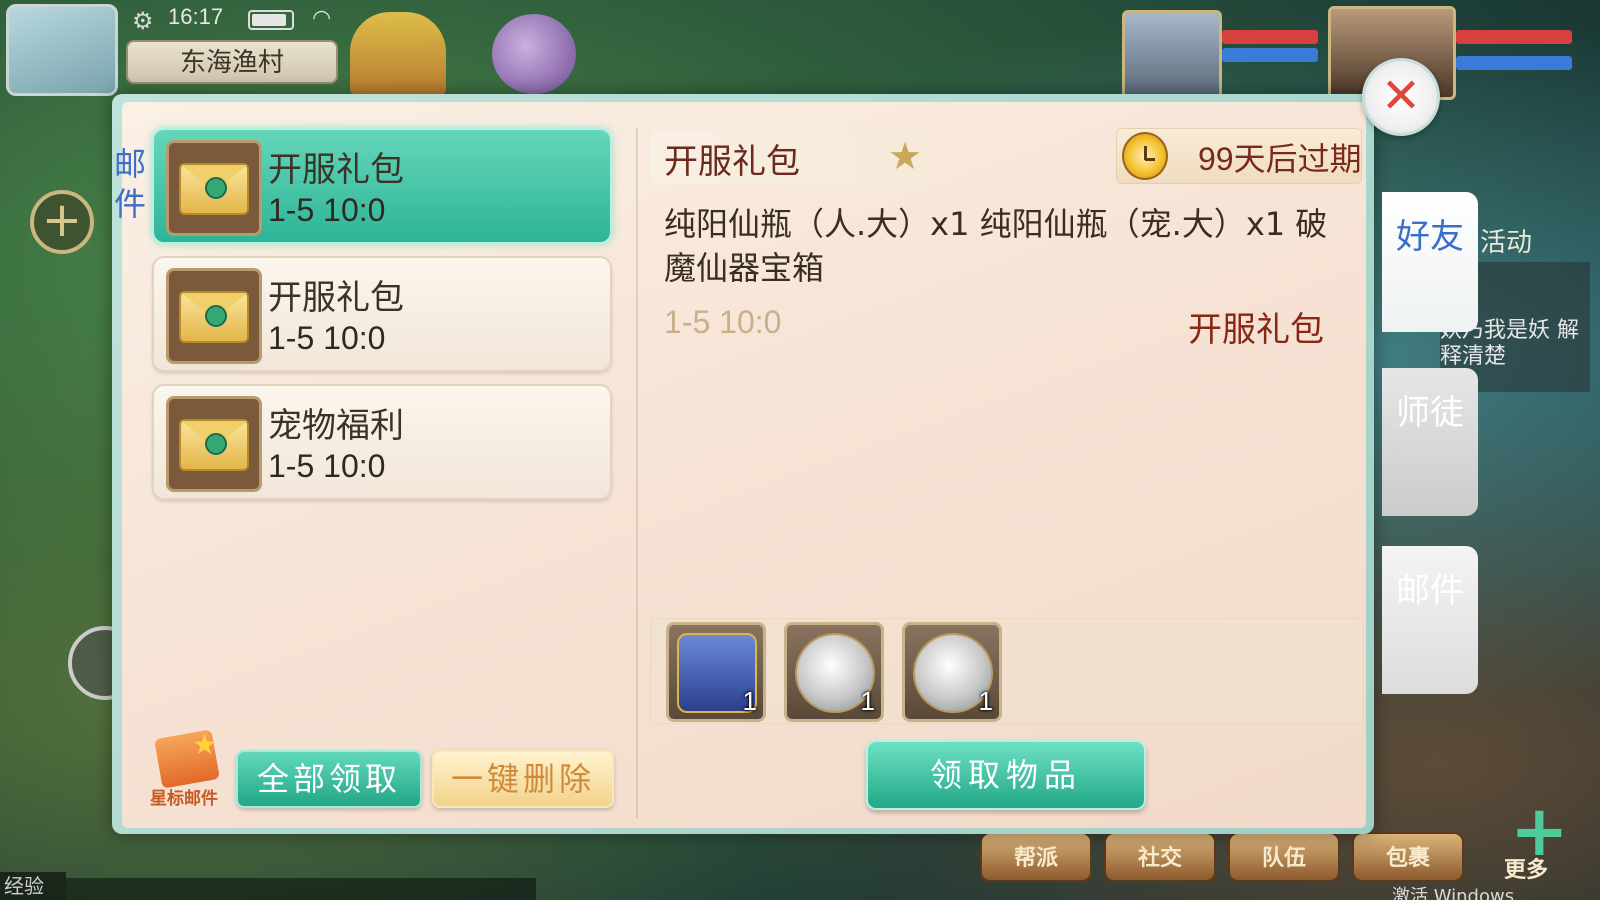  I want to click on world-map-icon, so click(62, 50).